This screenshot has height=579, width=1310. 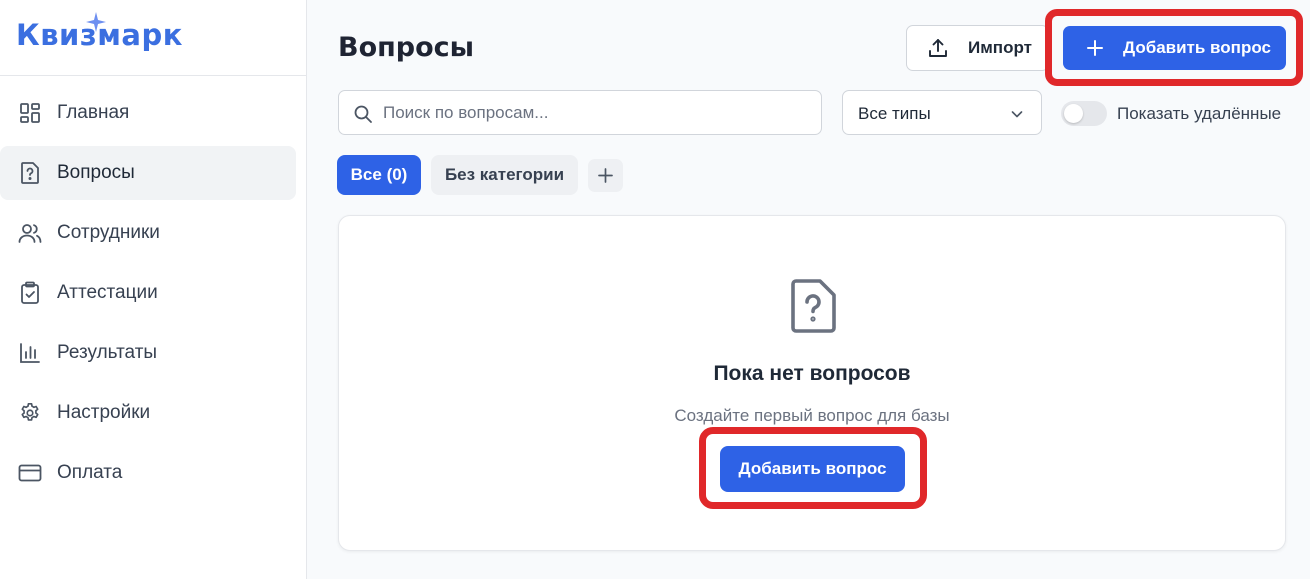 What do you see at coordinates (104, 412) in the screenshot?
I see `sidebar-item-label: Настройки` at bounding box center [104, 412].